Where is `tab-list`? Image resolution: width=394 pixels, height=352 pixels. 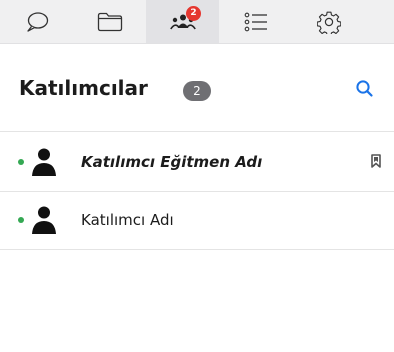 tab-list is located at coordinates (255, 21).